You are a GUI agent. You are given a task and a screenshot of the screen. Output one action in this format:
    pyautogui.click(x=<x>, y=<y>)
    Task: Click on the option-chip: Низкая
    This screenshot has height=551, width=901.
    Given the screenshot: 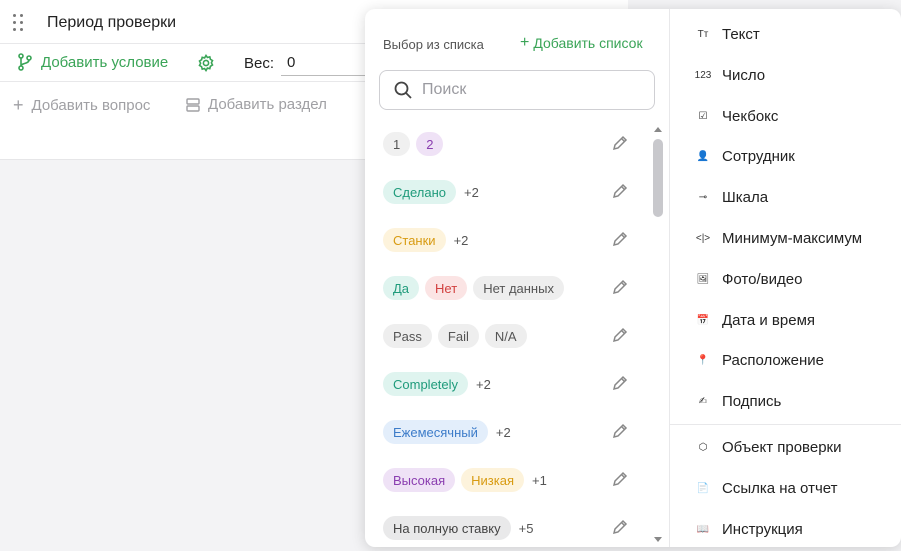 What is the action you would take?
    pyautogui.click(x=492, y=480)
    